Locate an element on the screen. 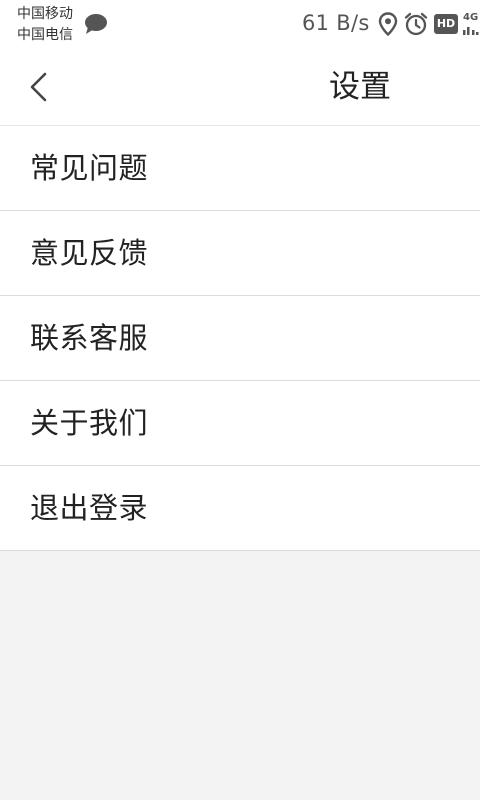 The width and height of the screenshot is (480, 800). menu-item-contact-support: 联系客服 is located at coordinates (240, 338).